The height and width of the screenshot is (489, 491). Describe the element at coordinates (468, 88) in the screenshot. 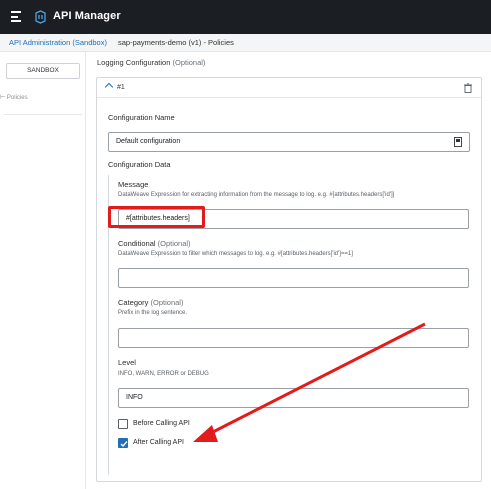

I see `trash-icon` at that location.